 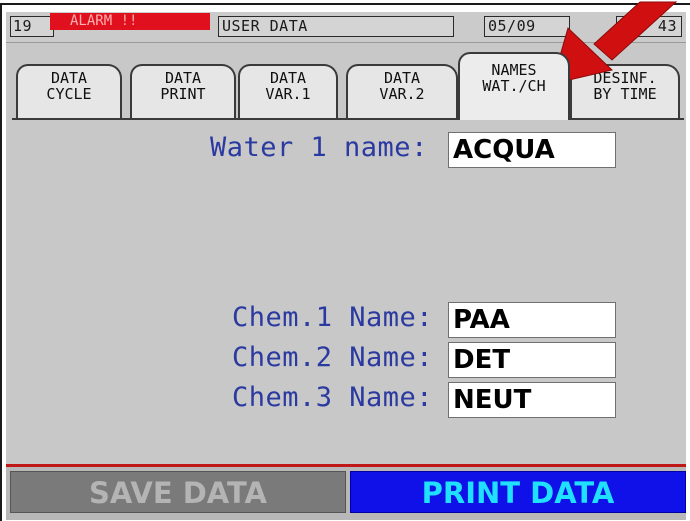 I want to click on status-bar: 19 ALARM !! USER DATA 05/09 09 43, so click(x=346, y=27).